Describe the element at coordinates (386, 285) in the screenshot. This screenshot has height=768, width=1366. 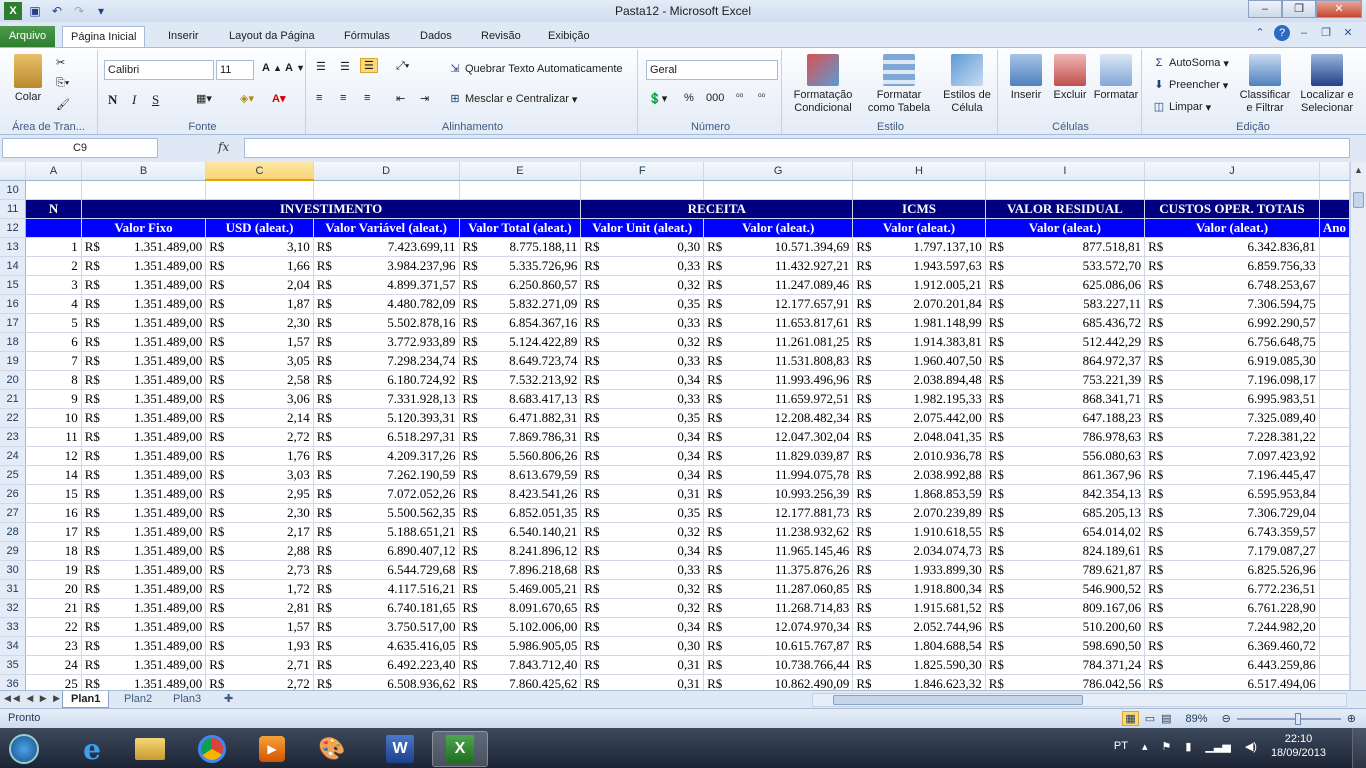
I see `cell-d: R$ 4.899.371,57` at that location.